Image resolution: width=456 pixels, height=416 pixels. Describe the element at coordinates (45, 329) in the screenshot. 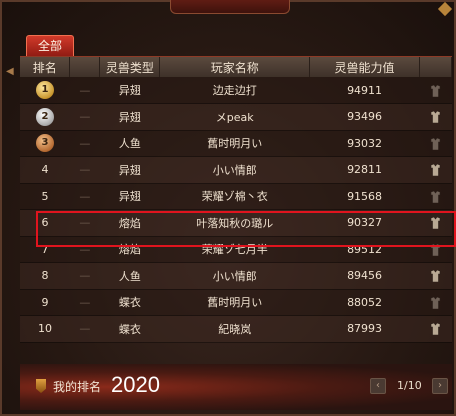

I see `rank-cell: 10` at that location.